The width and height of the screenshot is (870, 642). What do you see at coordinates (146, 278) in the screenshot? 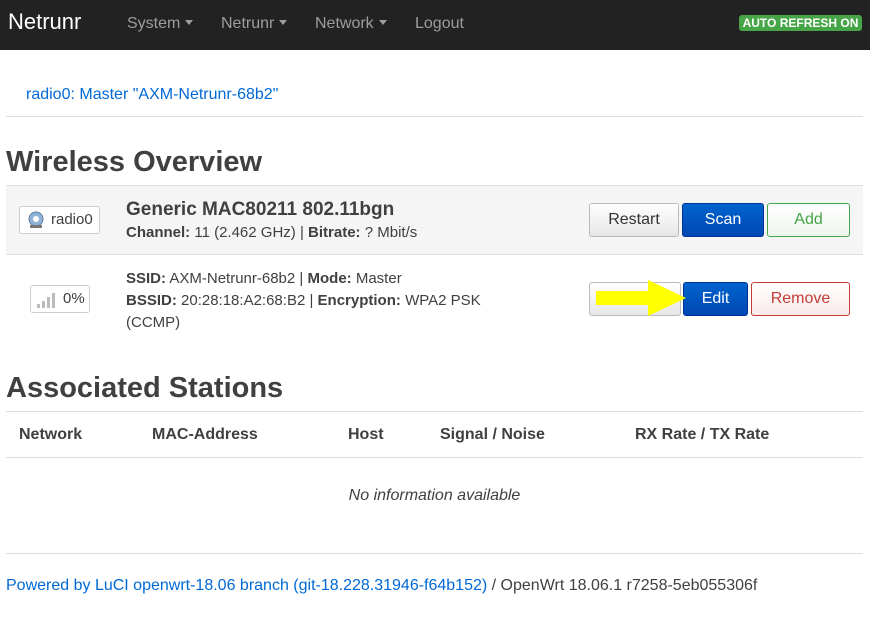
I see `ssid-label: SSID:` at bounding box center [146, 278].